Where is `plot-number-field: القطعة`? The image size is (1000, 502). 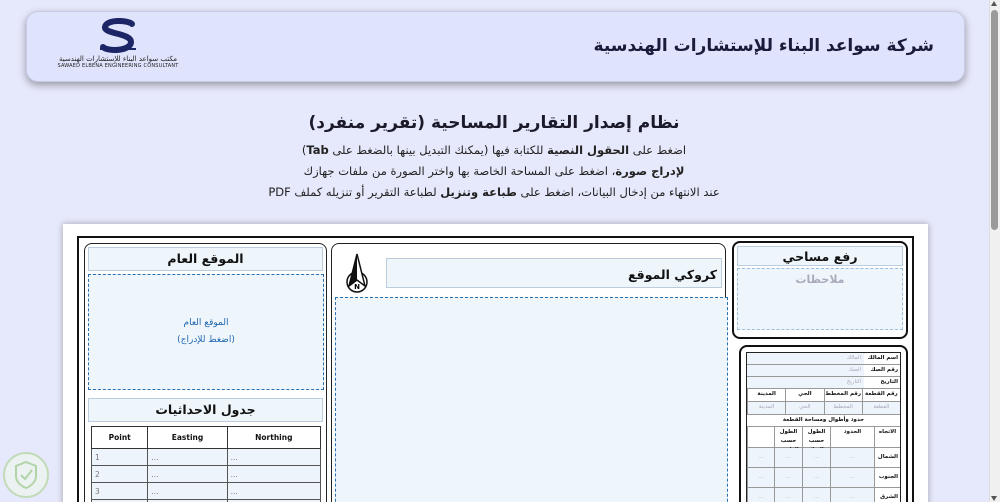 plot-number-field: القطعة is located at coordinates (880, 408).